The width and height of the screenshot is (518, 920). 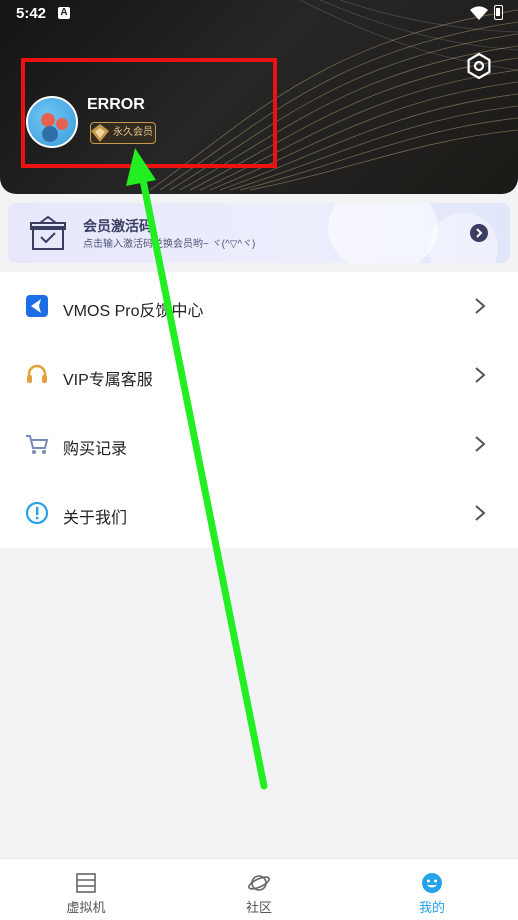 I want to click on info-icon, so click(x=37, y=513).